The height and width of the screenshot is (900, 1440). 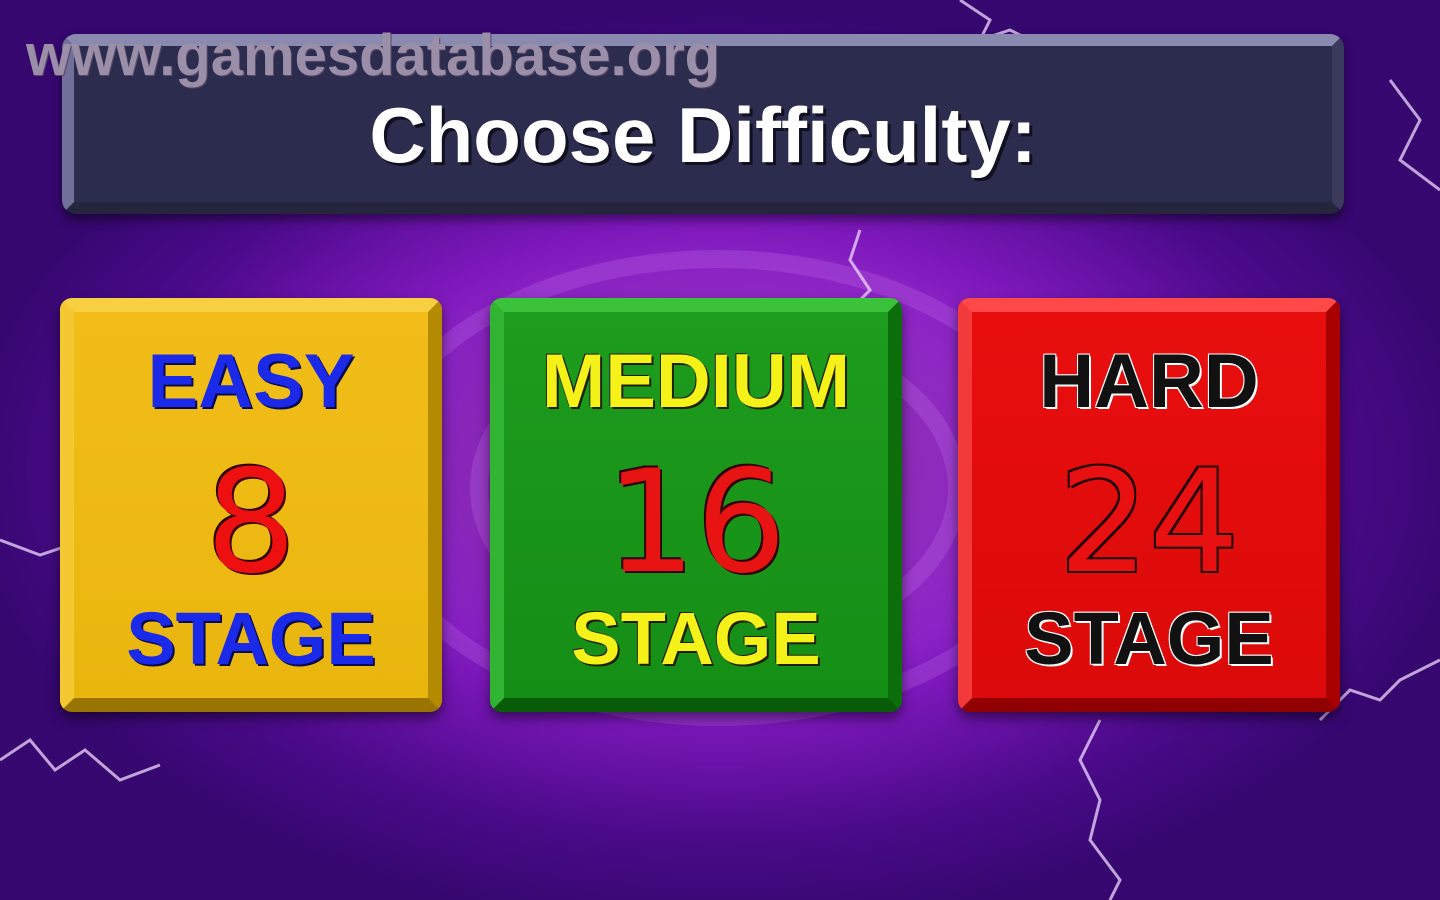 I want to click on stage-count: 8, so click(x=251, y=522).